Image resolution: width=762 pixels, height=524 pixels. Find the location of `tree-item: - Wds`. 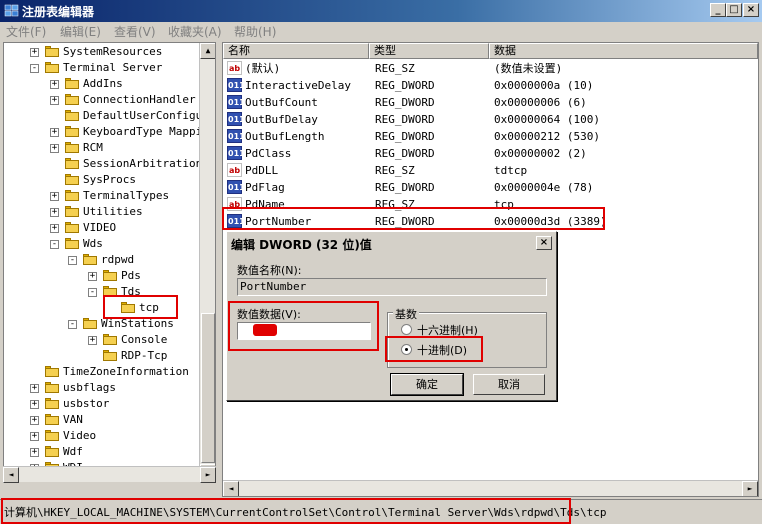

tree-item: - Wds is located at coordinates (102, 244).